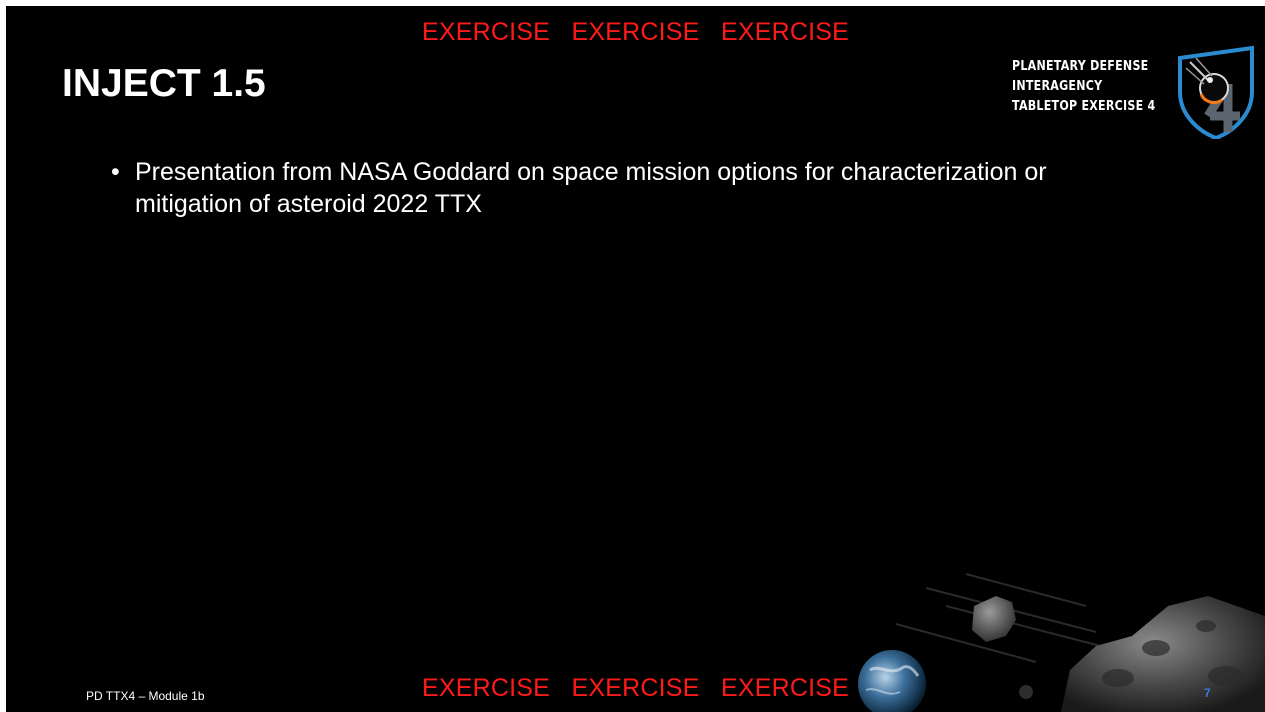 The height and width of the screenshot is (712, 1265). Describe the element at coordinates (635, 32) in the screenshot. I see `exercise-banner-top: EXERCISE EXERCISE EXERCISE` at that location.